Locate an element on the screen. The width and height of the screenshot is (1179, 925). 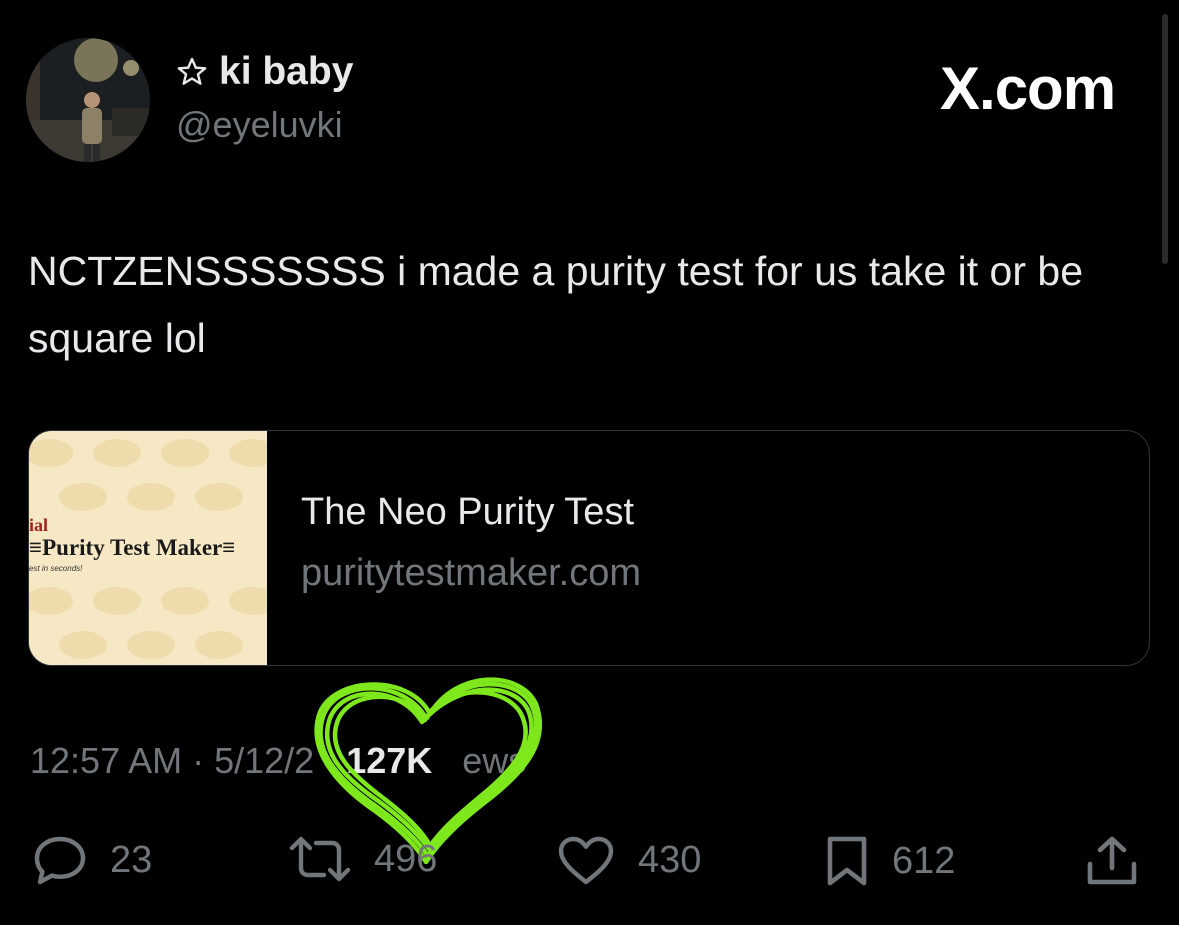
thumbnail-title: ≡Purity Test Maker≡ is located at coordinates (132, 547).